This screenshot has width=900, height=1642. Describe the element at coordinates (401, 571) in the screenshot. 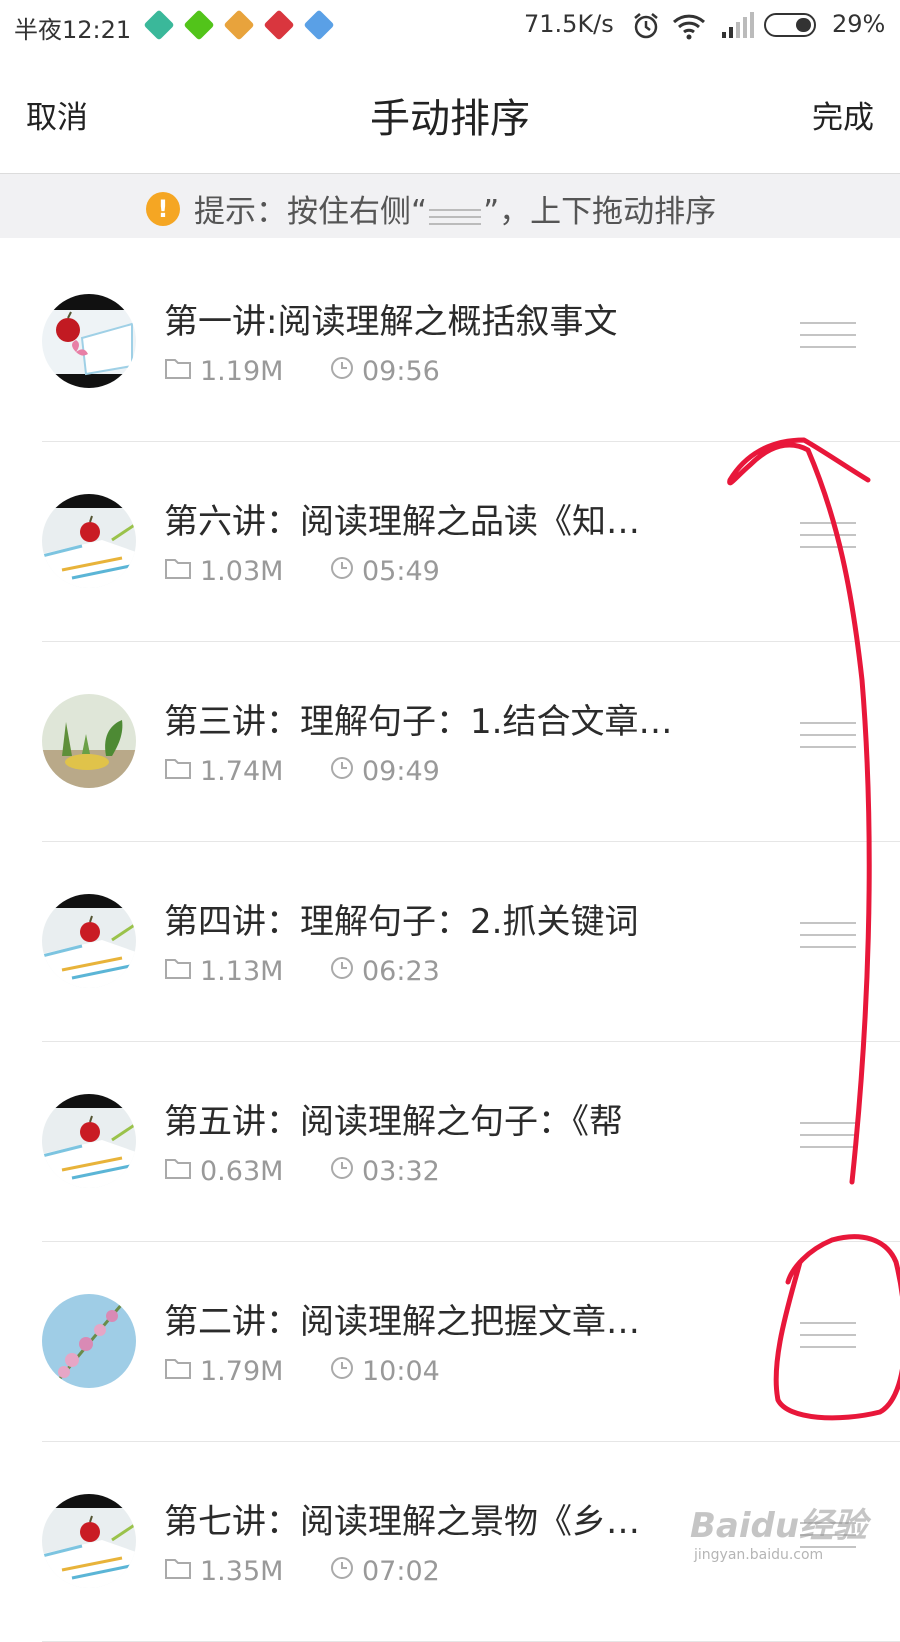

I see `duration: 05:49` at that location.